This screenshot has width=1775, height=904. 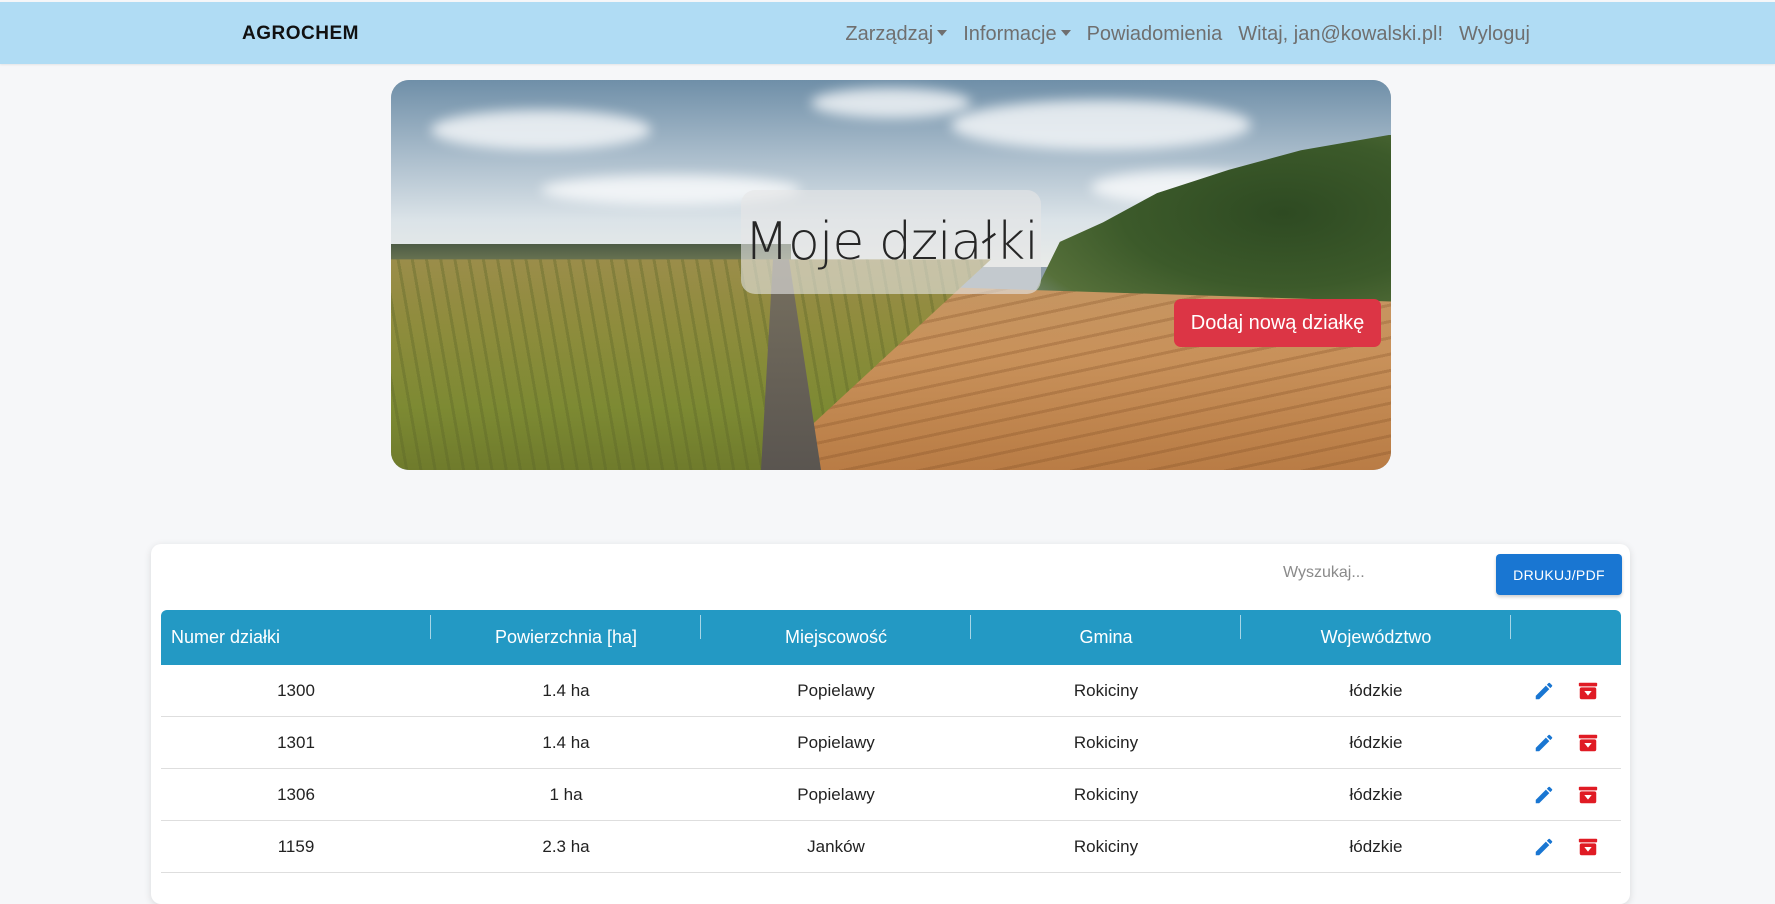 I want to click on cell-parcel-number: 1300, so click(x=296, y=690).